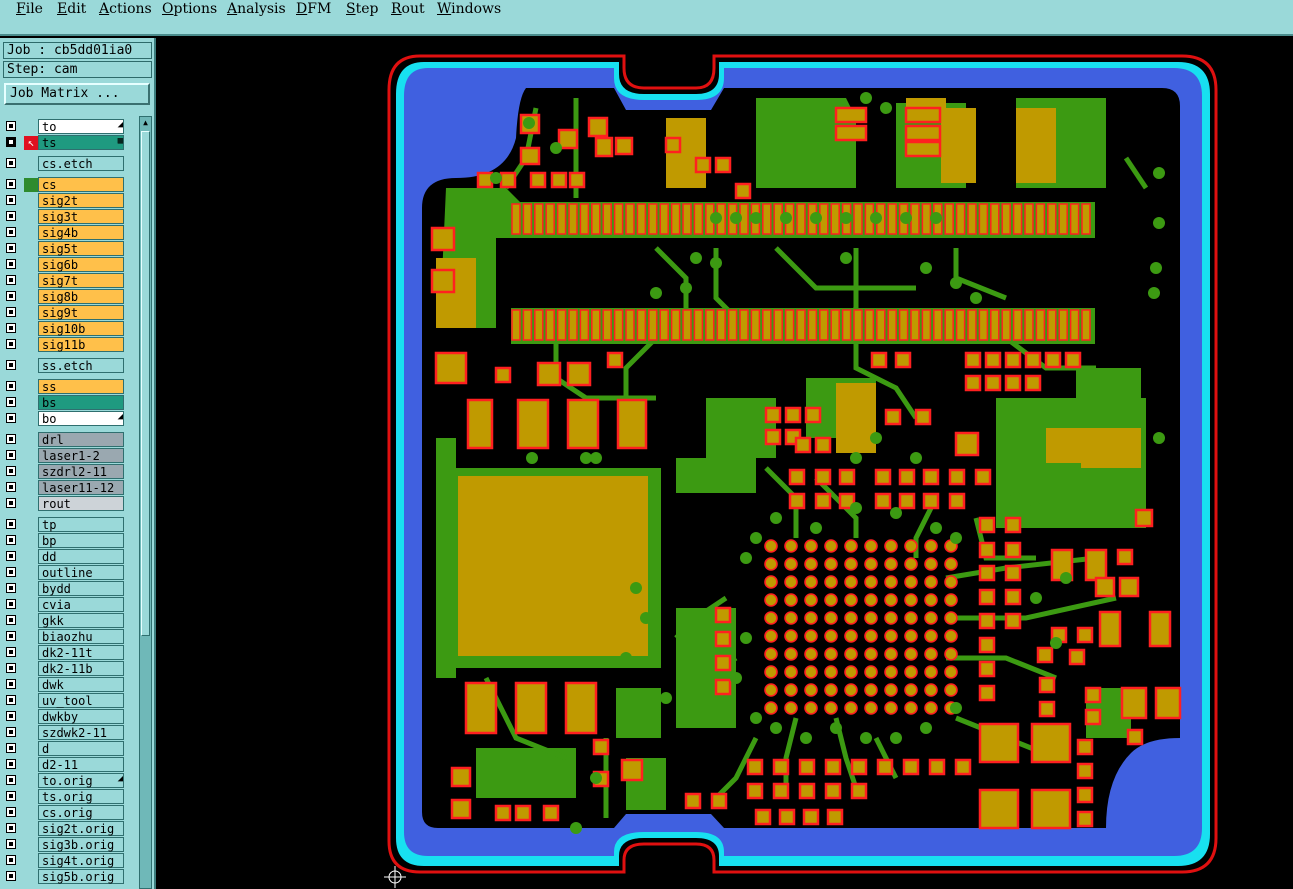  What do you see at coordinates (408, 9) in the screenshot?
I see `menu-rout: Rout` at bounding box center [408, 9].